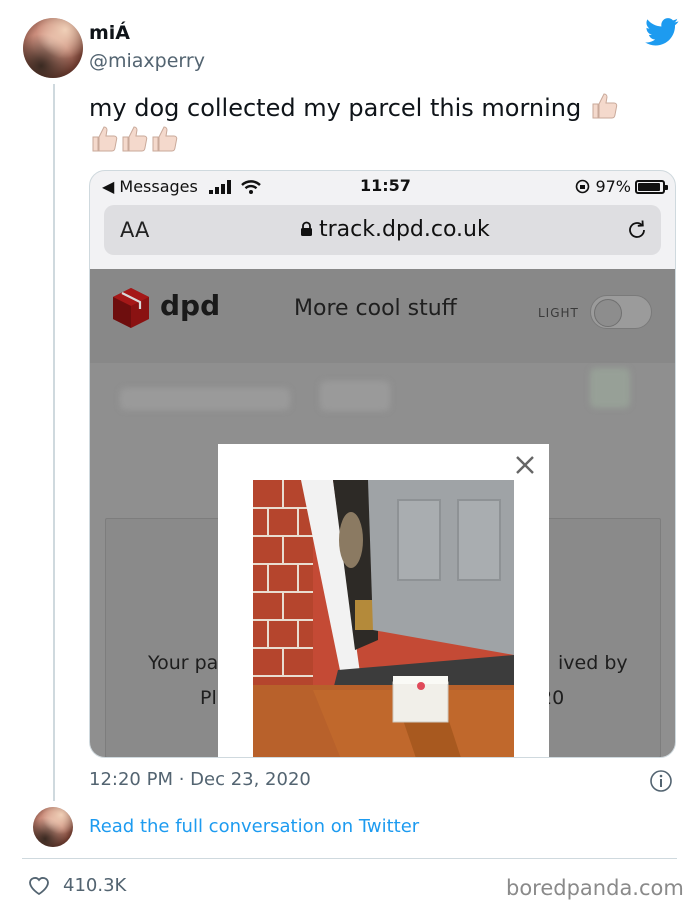  What do you see at coordinates (374, 125) in the screenshot?
I see `tweet-text: my dog collected my parcel this morning` at bounding box center [374, 125].